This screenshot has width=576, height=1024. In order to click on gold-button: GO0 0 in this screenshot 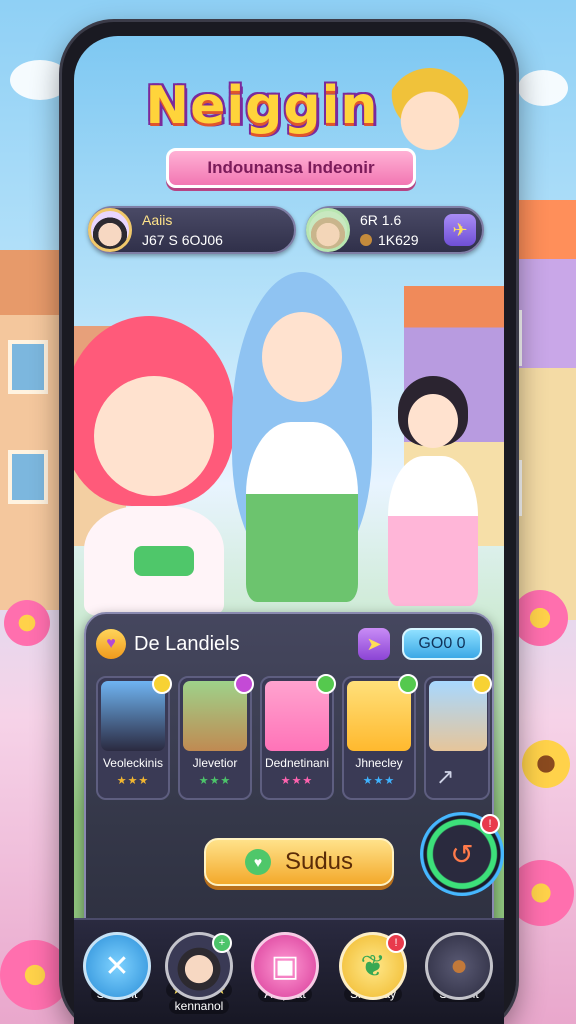, I will do `click(442, 644)`.